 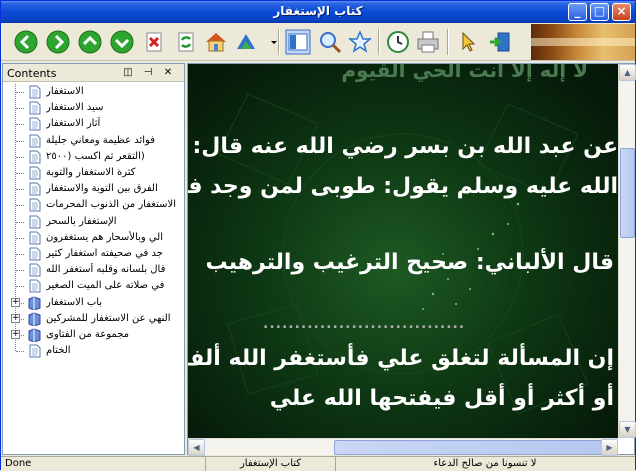 I want to click on tree-page-item: آثار الاستغفار, so click(x=93, y=124).